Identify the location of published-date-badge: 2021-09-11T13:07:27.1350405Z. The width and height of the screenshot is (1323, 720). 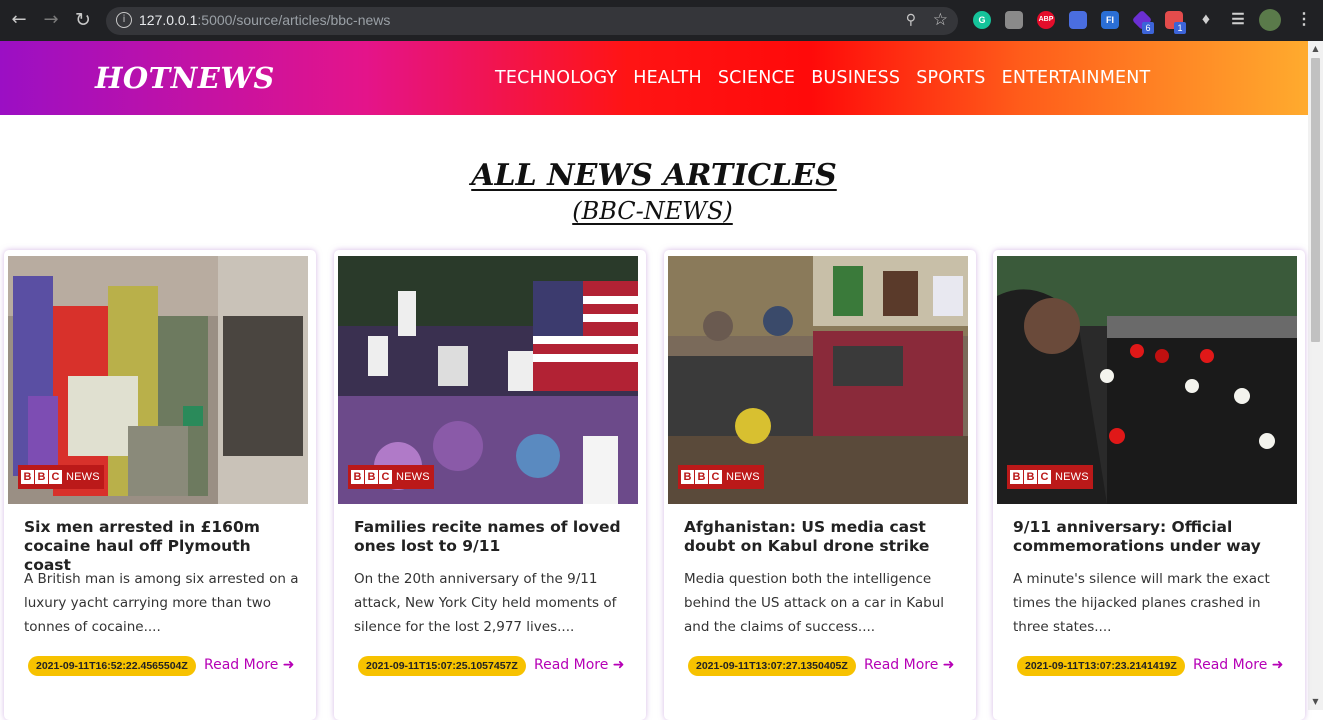
(772, 666).